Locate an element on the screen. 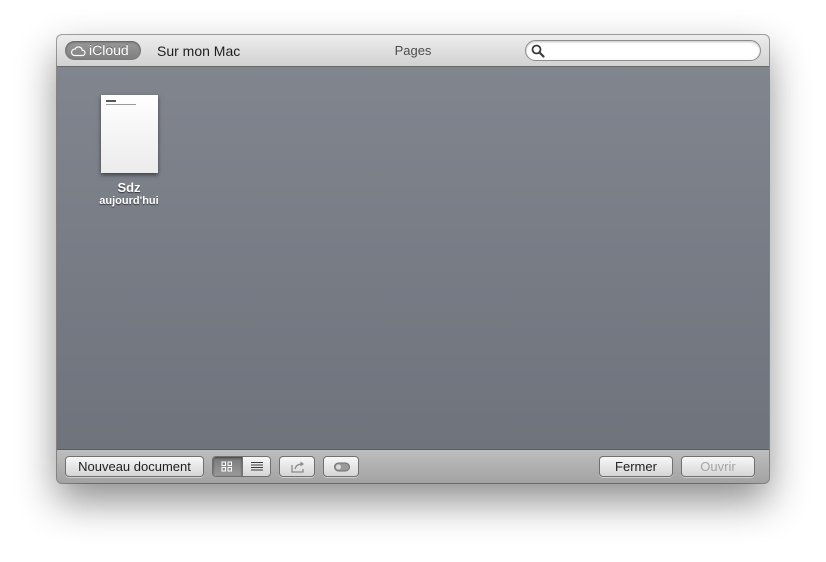 The height and width of the screenshot is (562, 826). grid-view-button is located at coordinates (227, 466).